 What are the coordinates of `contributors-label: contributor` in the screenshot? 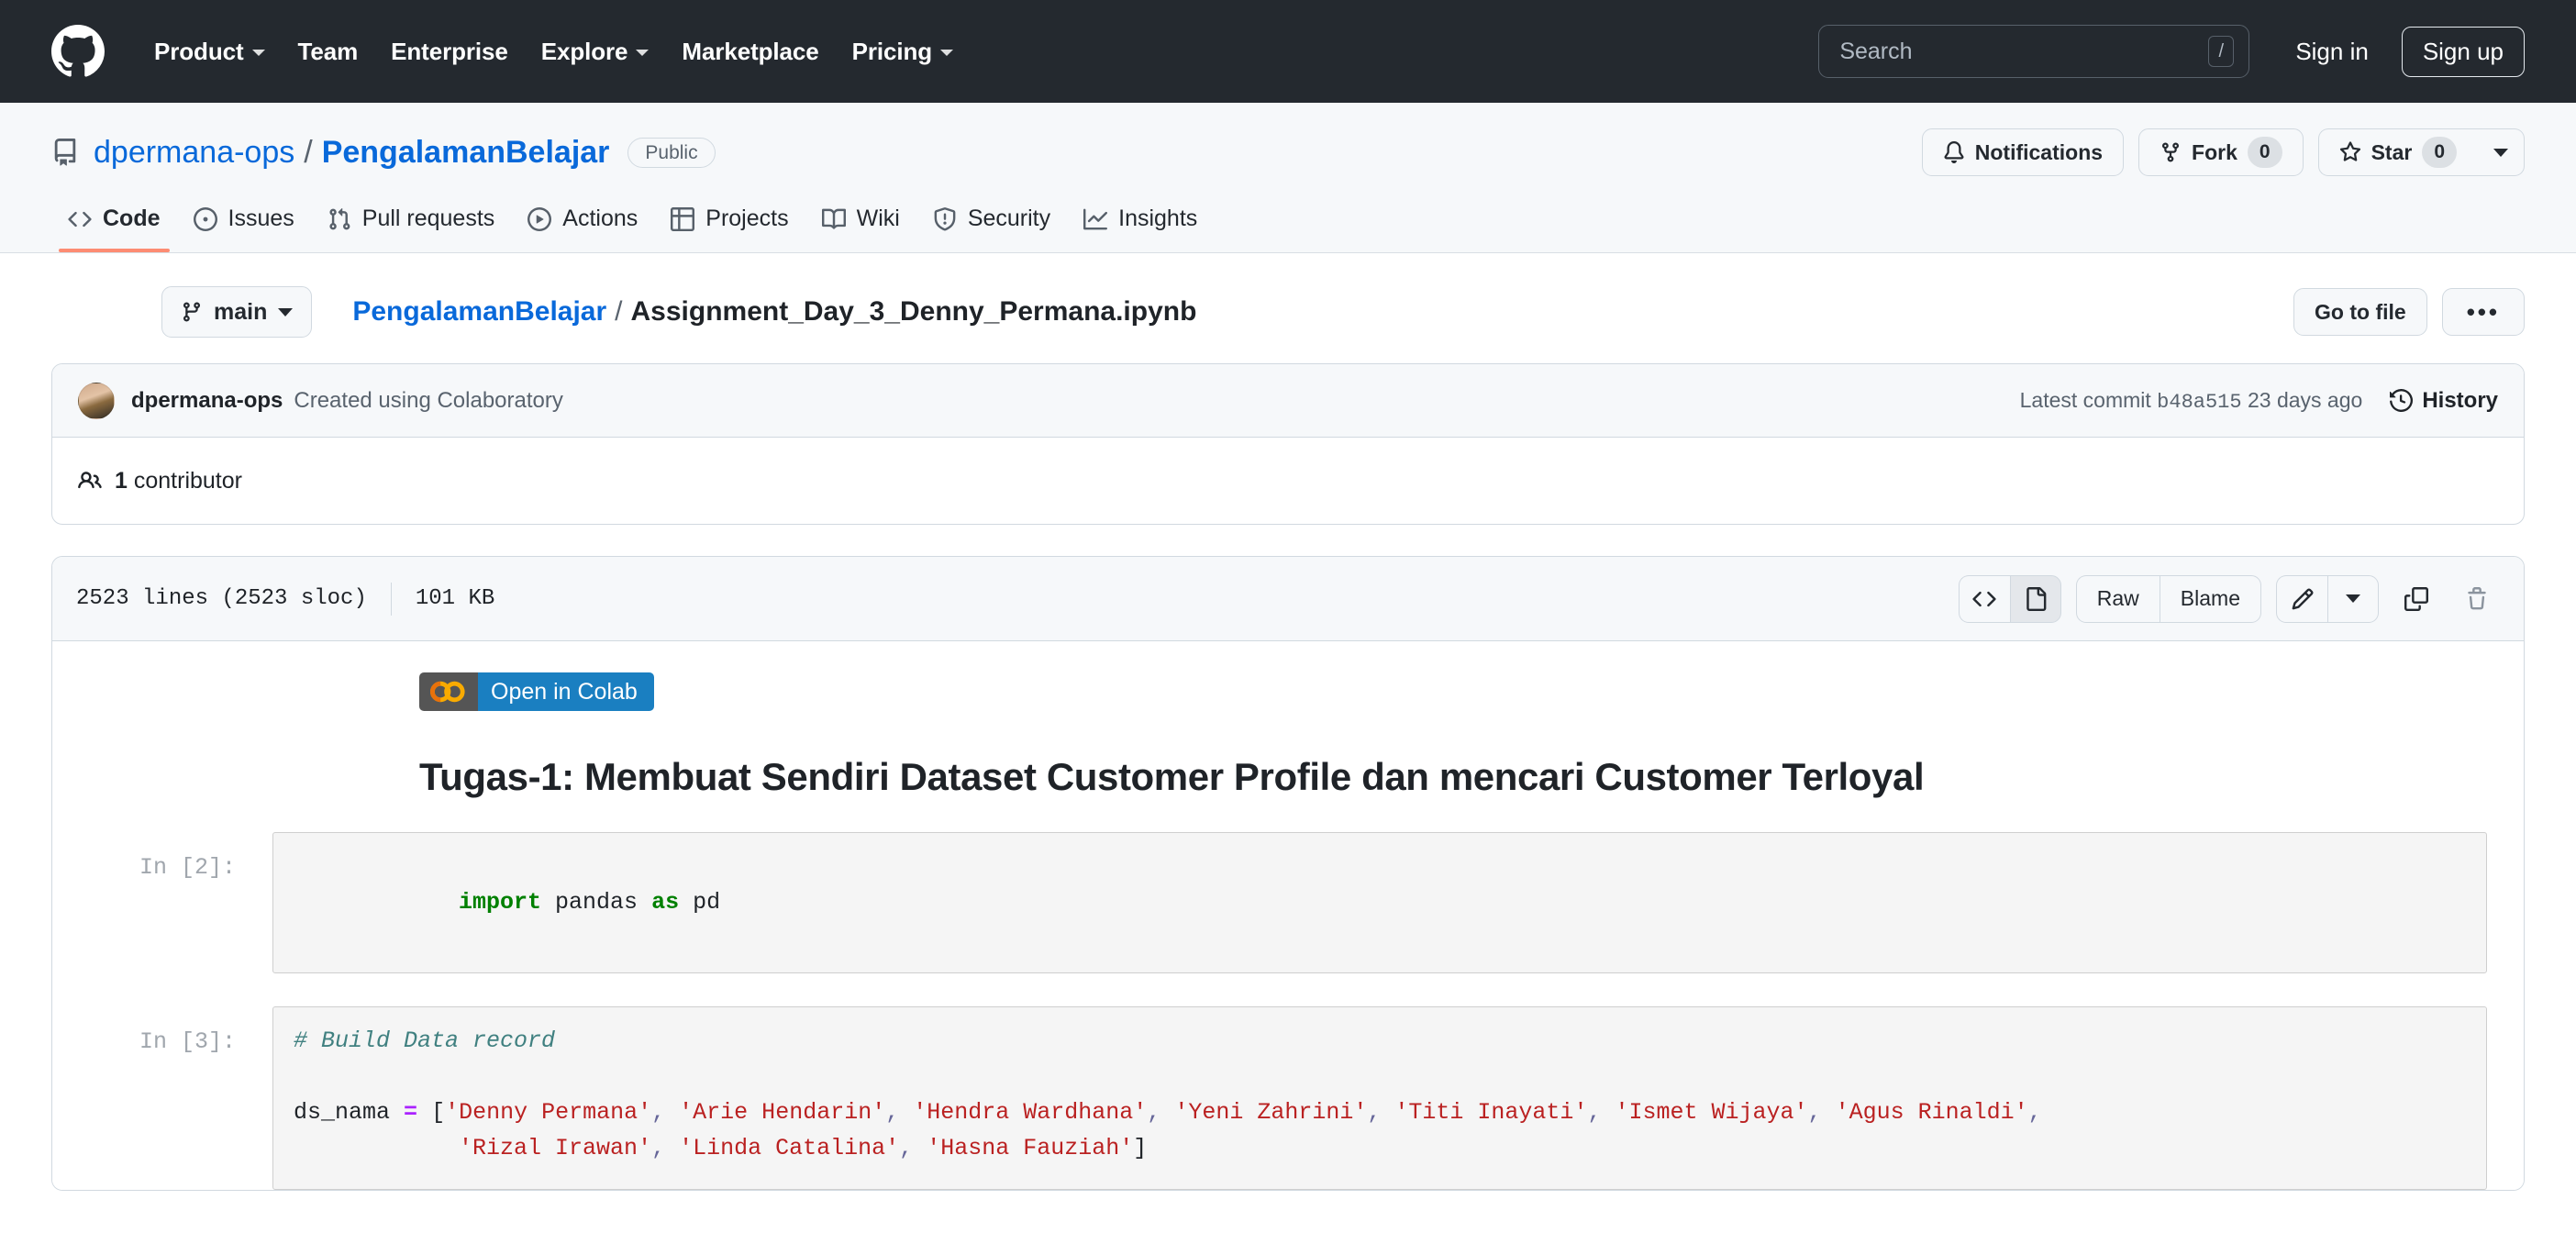 It's located at (187, 480).